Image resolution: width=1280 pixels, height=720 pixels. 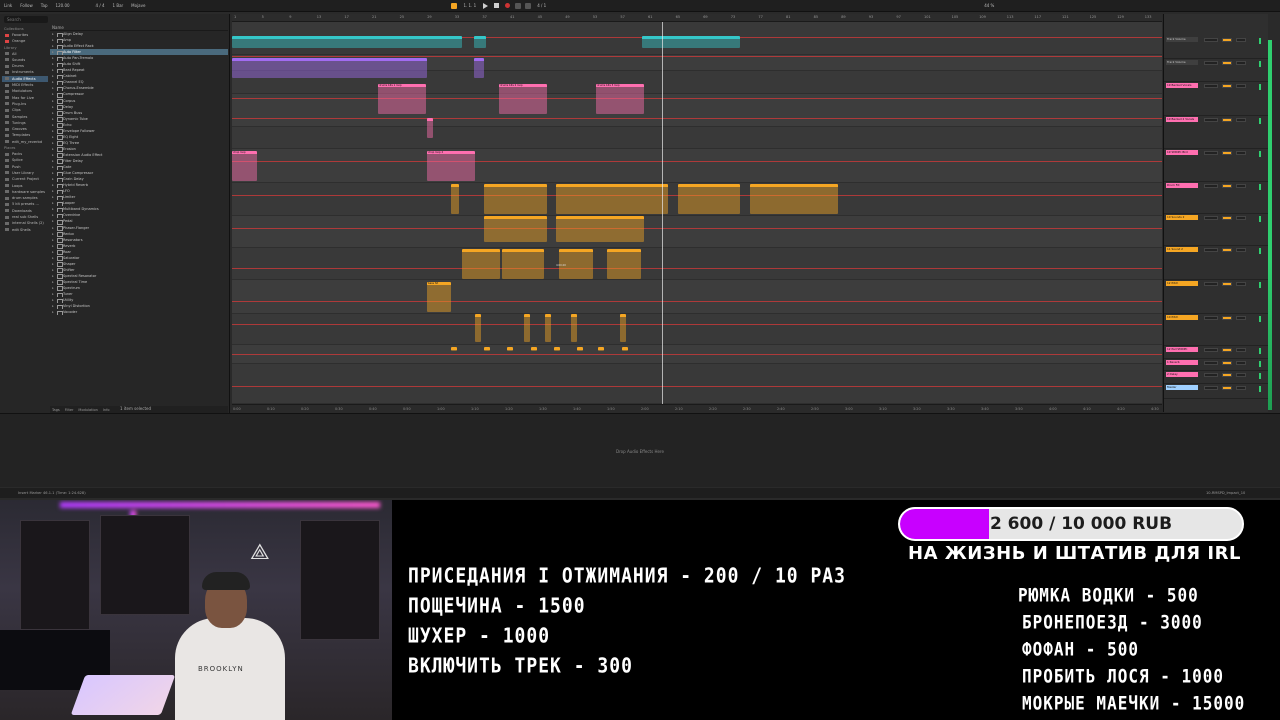 I want to click on browser-footer-tab: Modulation, so click(x=87, y=410).